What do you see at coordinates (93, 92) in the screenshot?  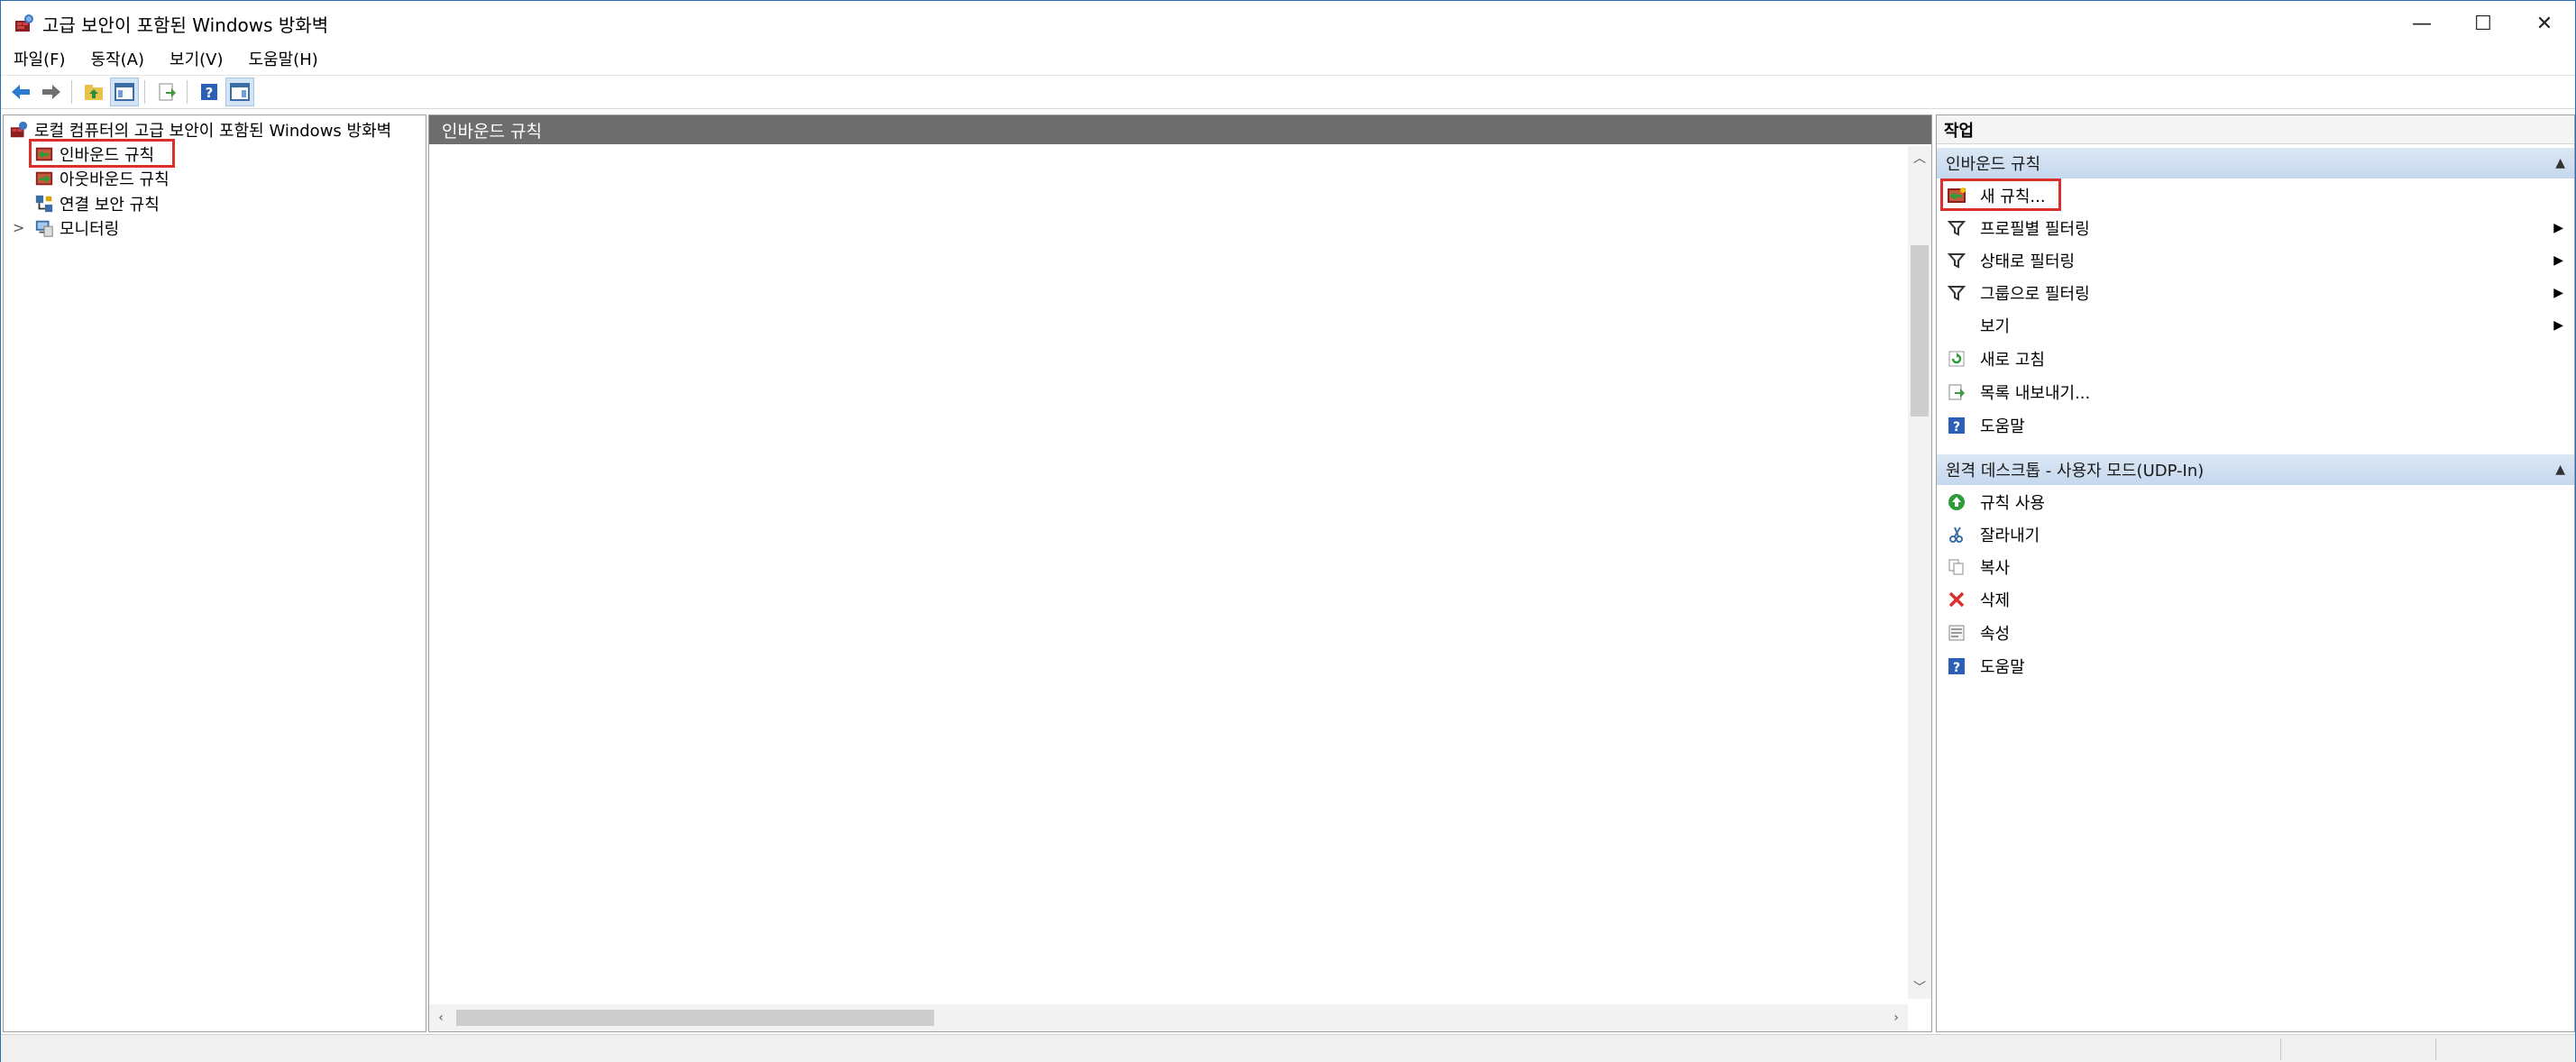 I see `up-folder-icon` at bounding box center [93, 92].